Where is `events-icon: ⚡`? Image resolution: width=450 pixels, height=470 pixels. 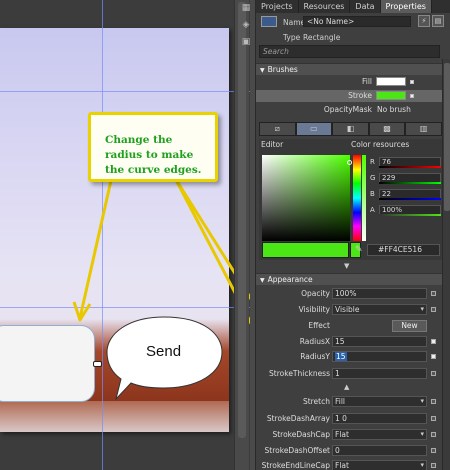
events-icon: ⚡ is located at coordinates (424, 21).